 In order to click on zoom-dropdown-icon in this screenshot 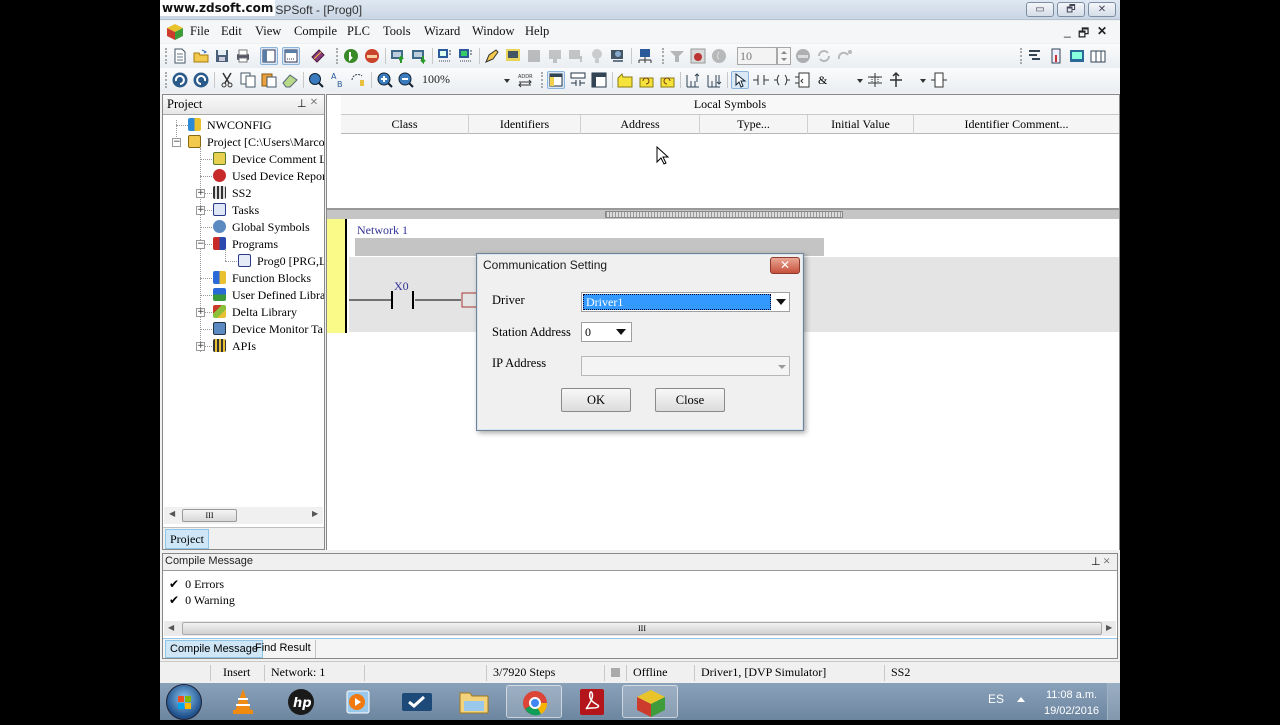, I will do `click(507, 81)`.